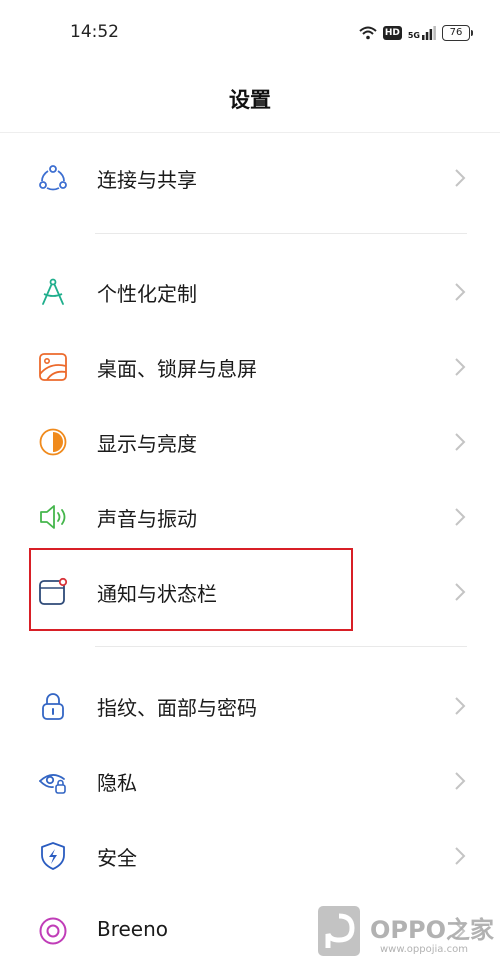  Describe the element at coordinates (250, 780) in the screenshot. I see `menu-item-privacy: 隐私` at that location.